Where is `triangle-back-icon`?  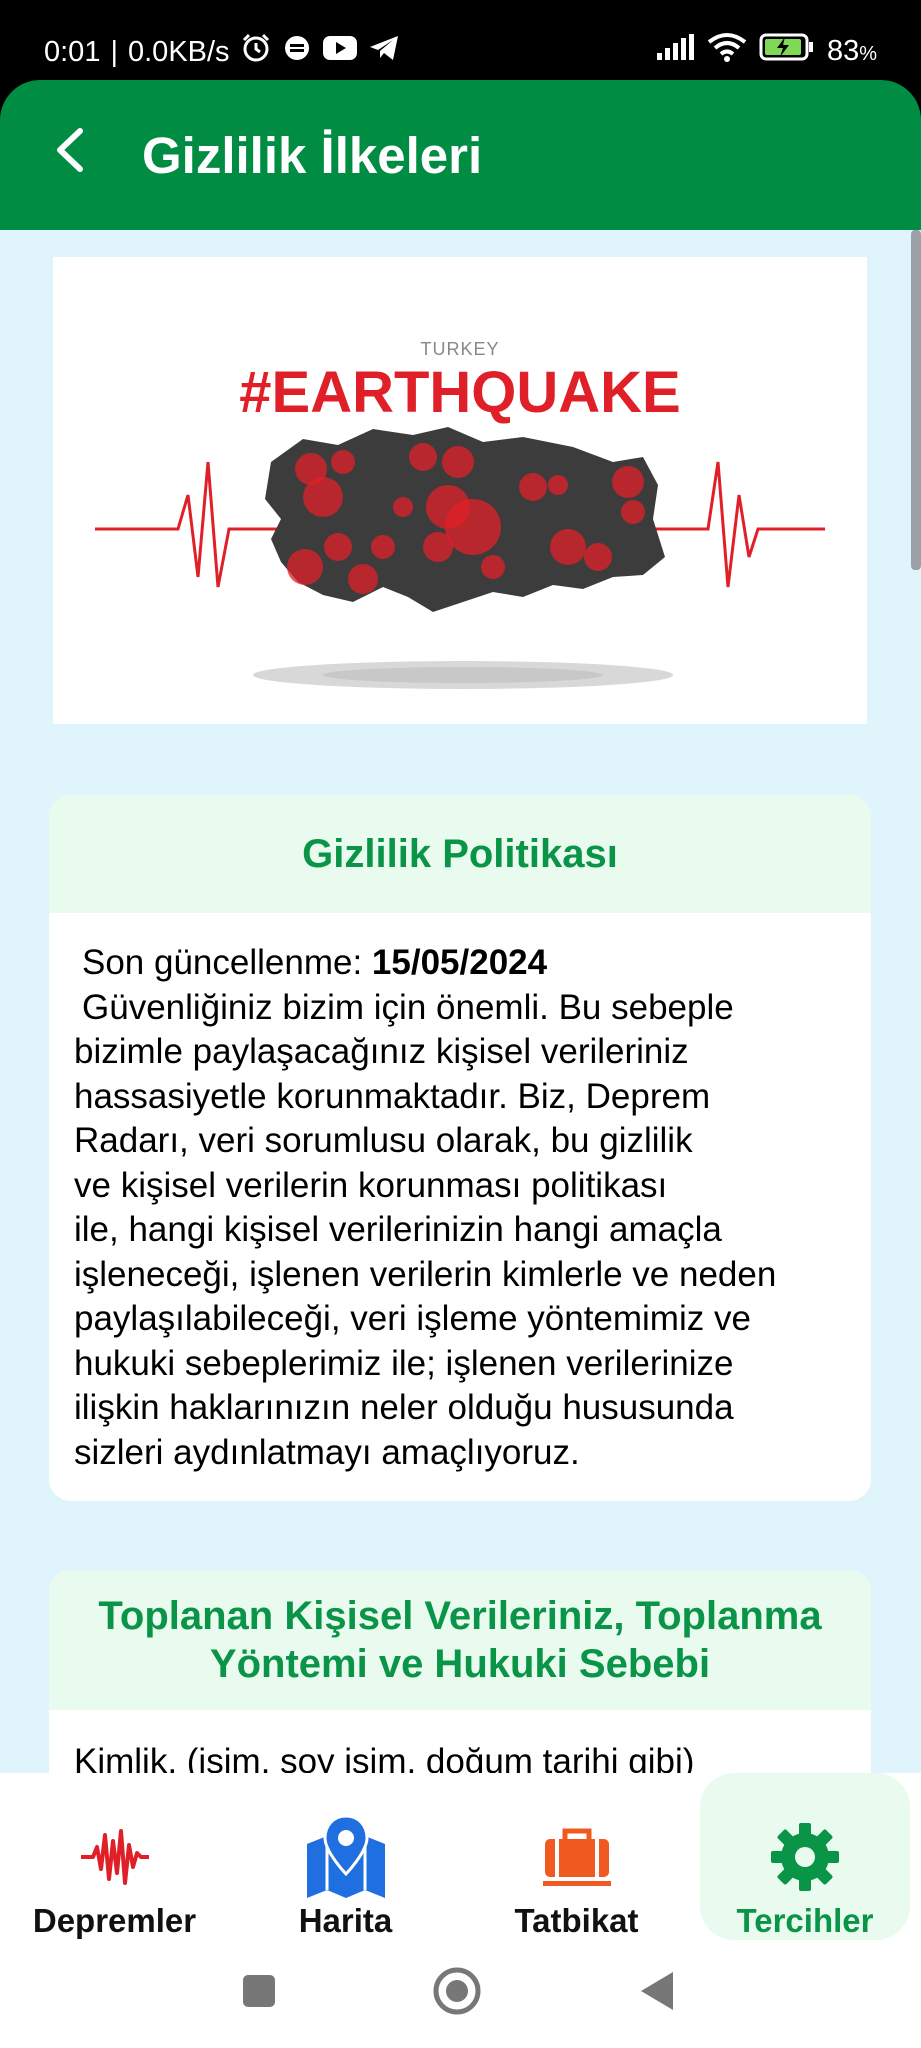 triangle-back-icon is located at coordinates (657, 1993).